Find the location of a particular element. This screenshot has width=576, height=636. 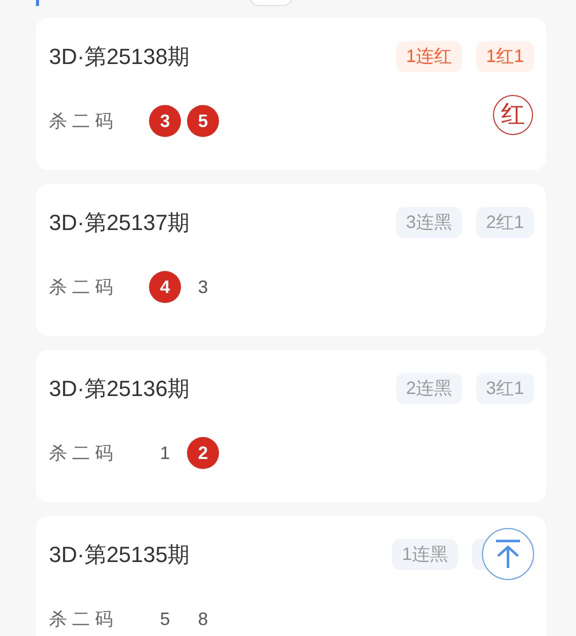

streak-tag: 1连黑 is located at coordinates (425, 554).